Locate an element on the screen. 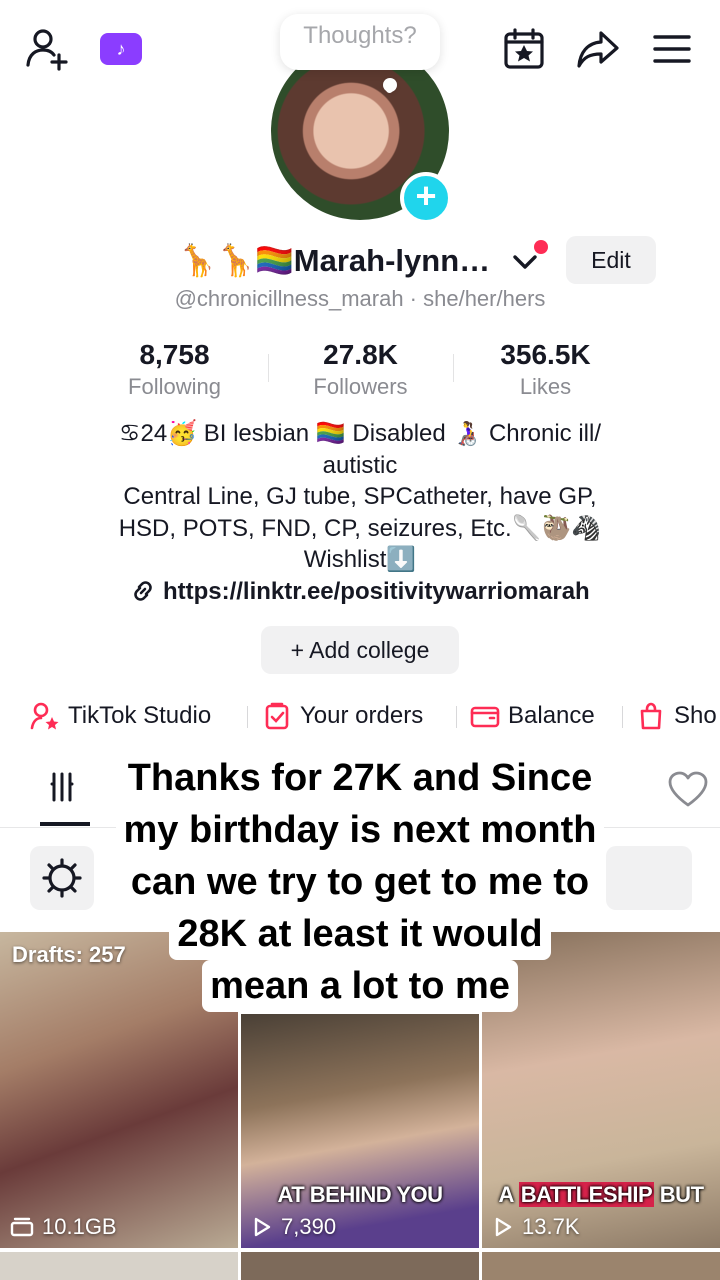  video-caption: A BATTLESHIP BUT is located at coordinates (601, 1195).